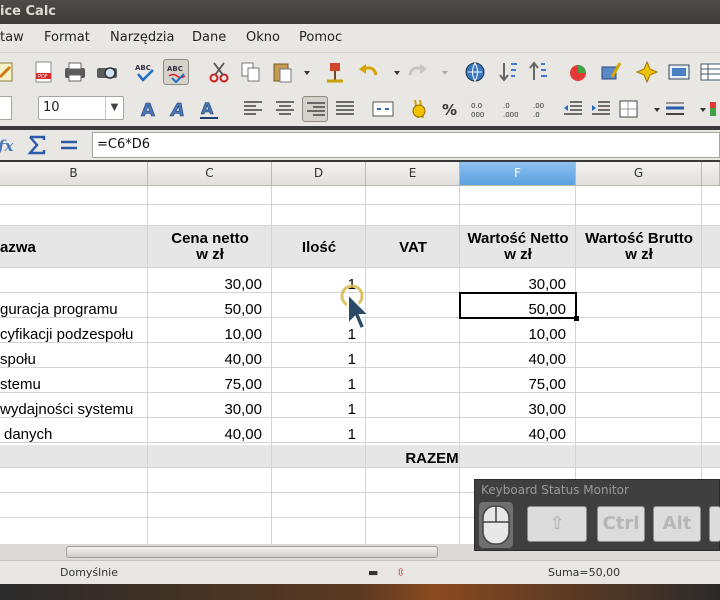 Image resolution: width=720 pixels, height=600 pixels. I want to click on borders-icon, so click(629, 109).